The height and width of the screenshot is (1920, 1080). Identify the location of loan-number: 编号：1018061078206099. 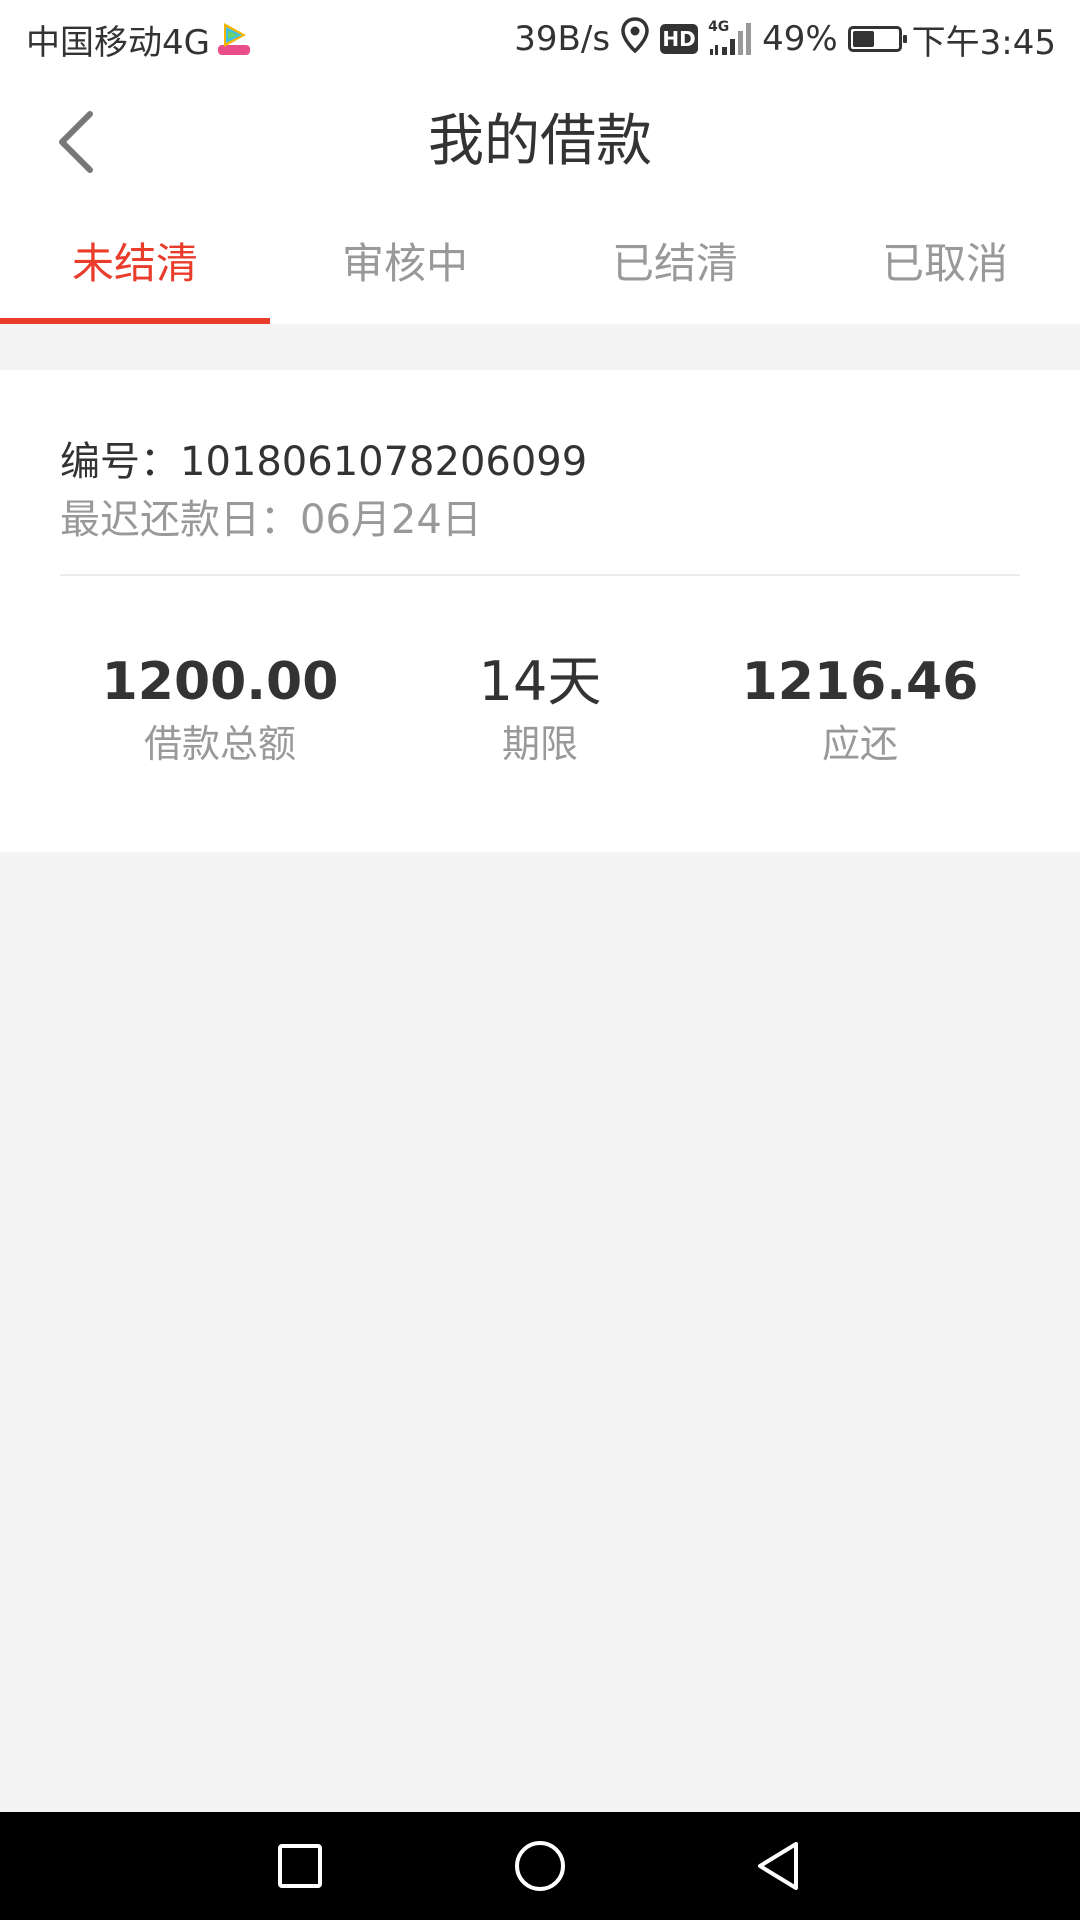
(324, 462).